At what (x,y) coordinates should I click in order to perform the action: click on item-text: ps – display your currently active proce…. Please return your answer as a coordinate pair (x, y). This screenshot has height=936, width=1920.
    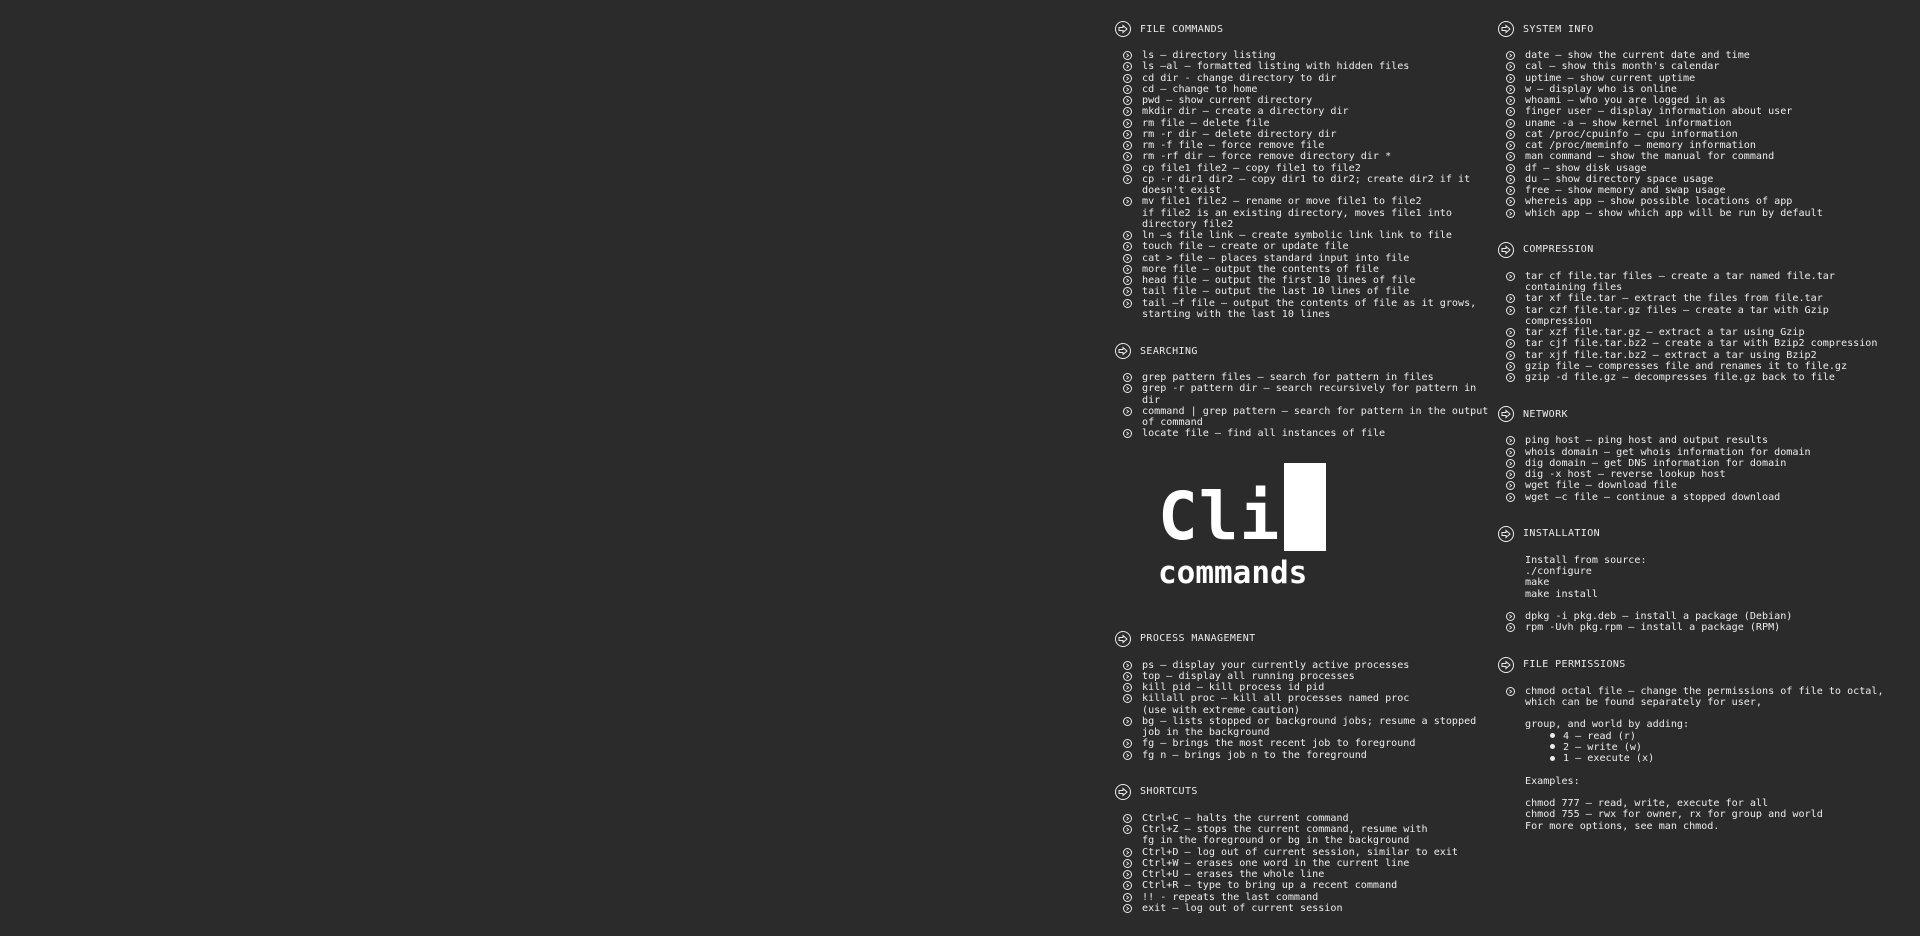
    Looking at the image, I should click on (1276, 665).